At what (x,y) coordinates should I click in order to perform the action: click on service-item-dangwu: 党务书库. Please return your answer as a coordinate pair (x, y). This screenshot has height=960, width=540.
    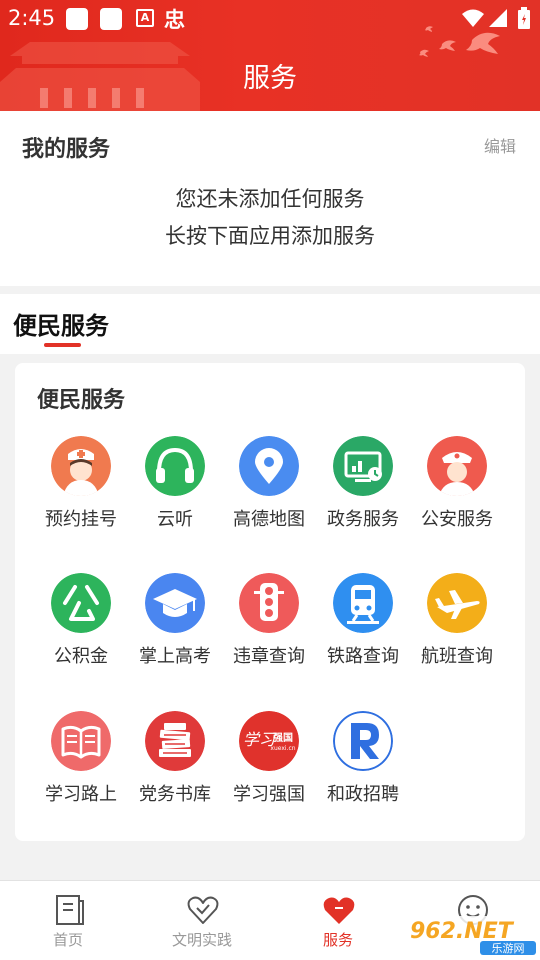
    Looking at the image, I should click on (175, 766).